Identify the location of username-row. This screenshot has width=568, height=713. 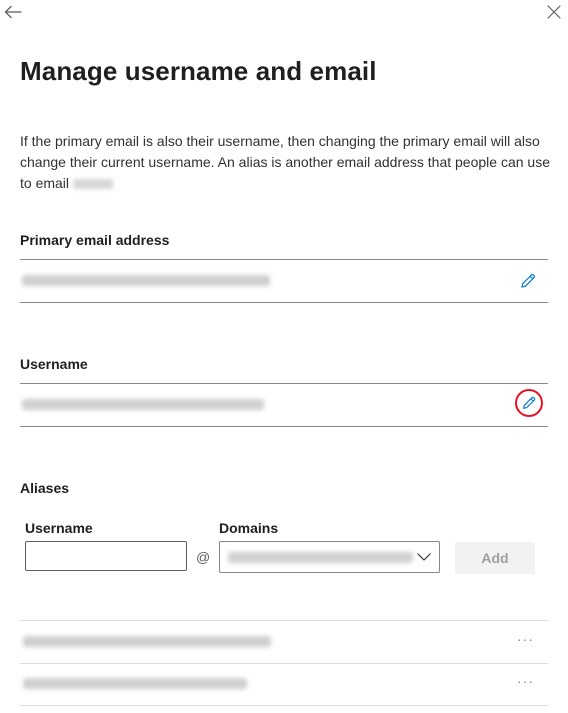
(284, 405).